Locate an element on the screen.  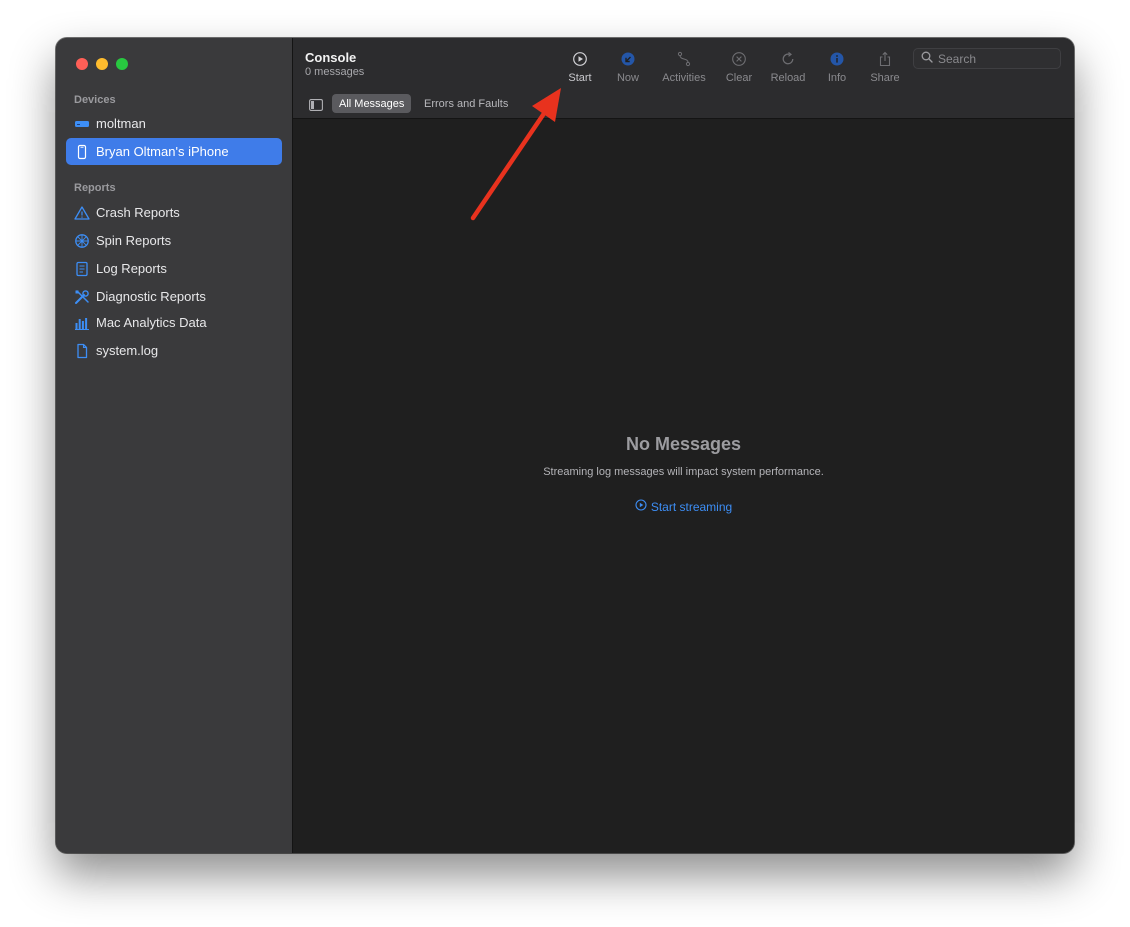
activities-icon is located at coordinates (684, 59).